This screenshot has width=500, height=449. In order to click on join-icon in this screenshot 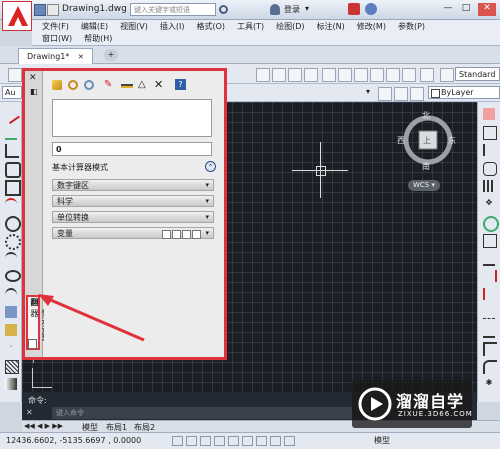, I will do `click(489, 331)`.